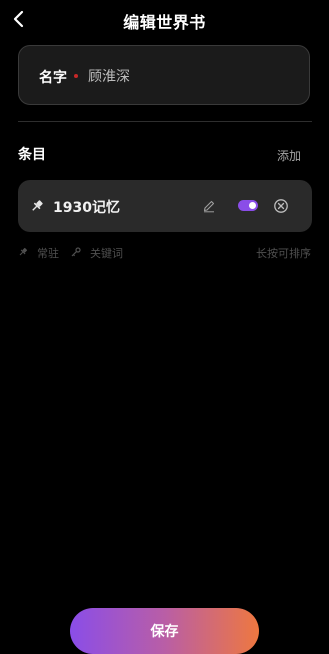 The image size is (329, 654). I want to click on add-entry-button: 添加, so click(289, 155).